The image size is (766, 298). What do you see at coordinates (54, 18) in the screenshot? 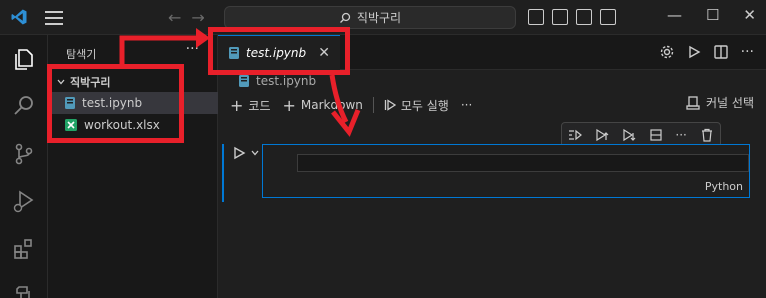
I see `menu-icon` at bounding box center [54, 18].